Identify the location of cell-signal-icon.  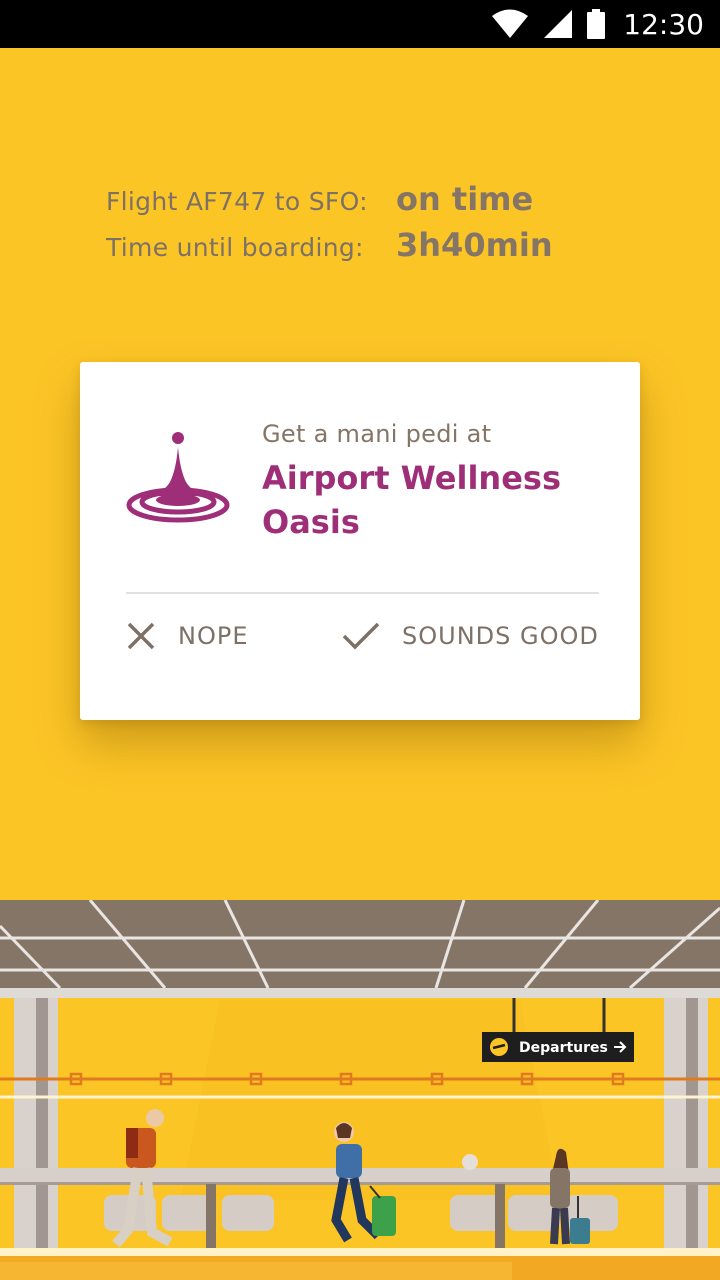
(558, 24).